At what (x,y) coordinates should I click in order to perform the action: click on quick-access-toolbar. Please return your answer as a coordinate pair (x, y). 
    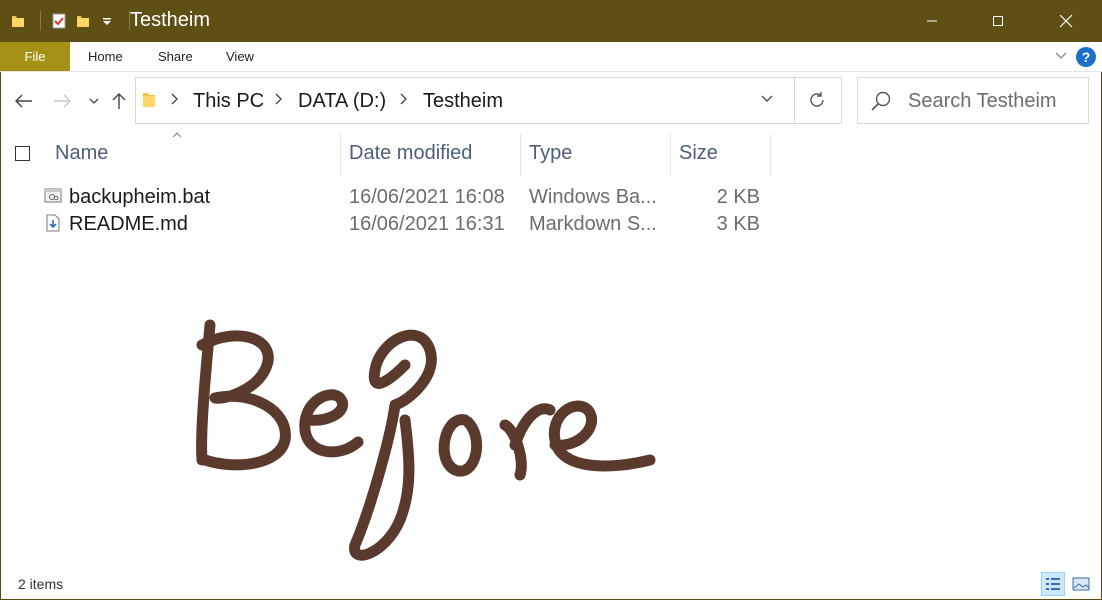
    Looking at the image, I should click on (73, 21).